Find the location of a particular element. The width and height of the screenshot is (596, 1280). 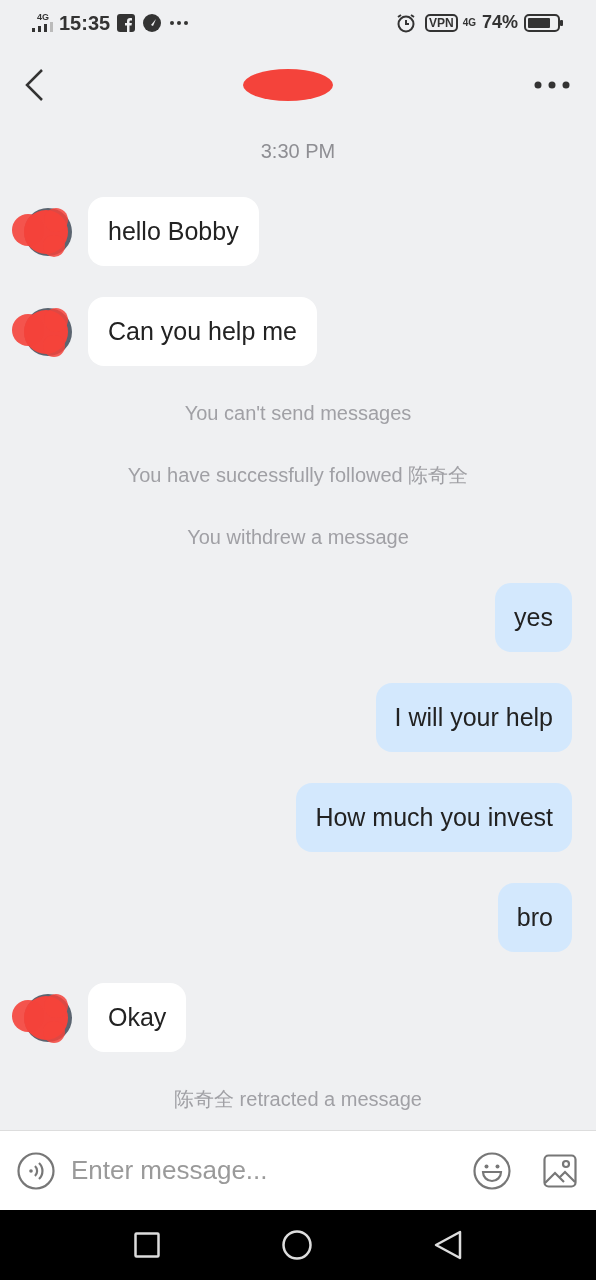

triangle-icon is located at coordinates (448, 1245).